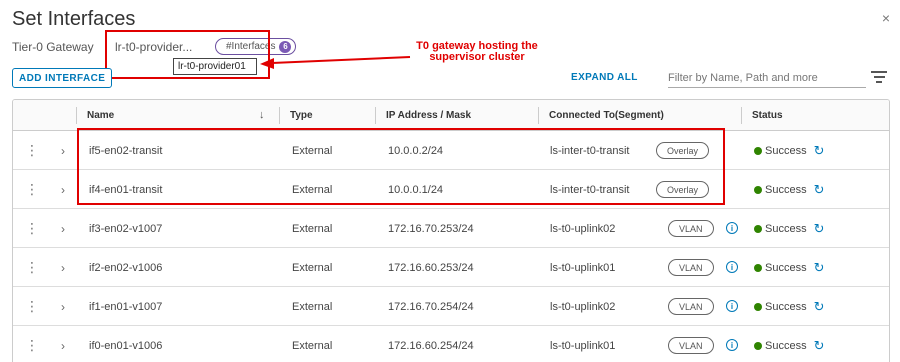  I want to click on cell-ip: 172.16.60.254/24, so click(431, 345).